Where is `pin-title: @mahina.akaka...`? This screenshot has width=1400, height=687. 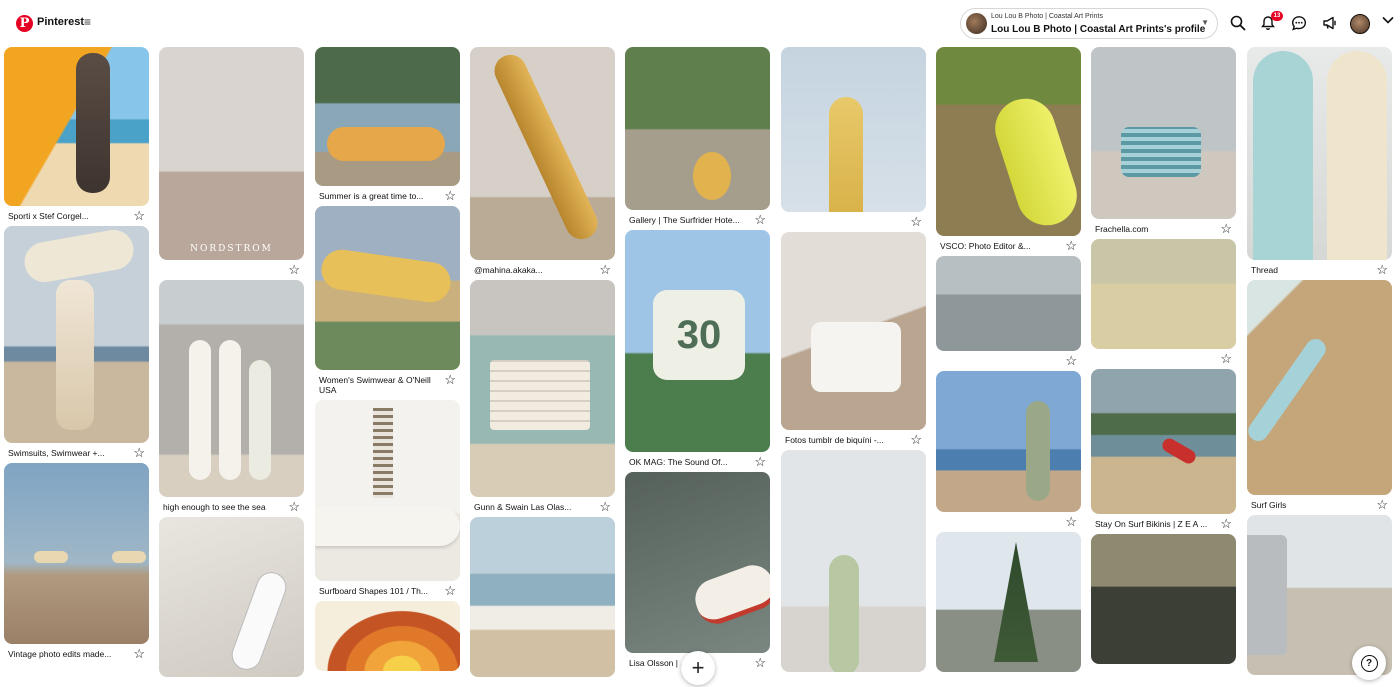 pin-title: @mahina.akaka... is located at coordinates (531, 270).